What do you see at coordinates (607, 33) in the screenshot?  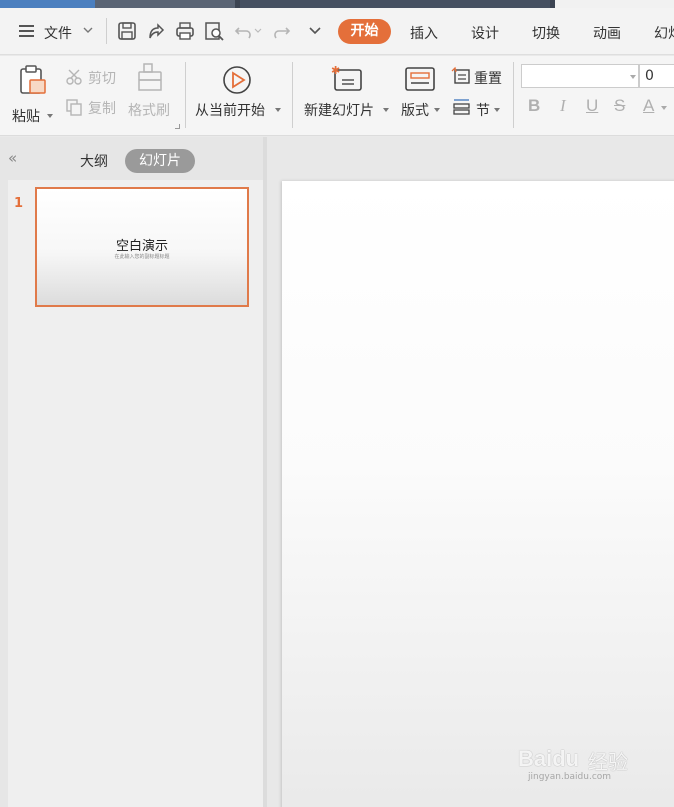 I see `tab-animations: 动画` at bounding box center [607, 33].